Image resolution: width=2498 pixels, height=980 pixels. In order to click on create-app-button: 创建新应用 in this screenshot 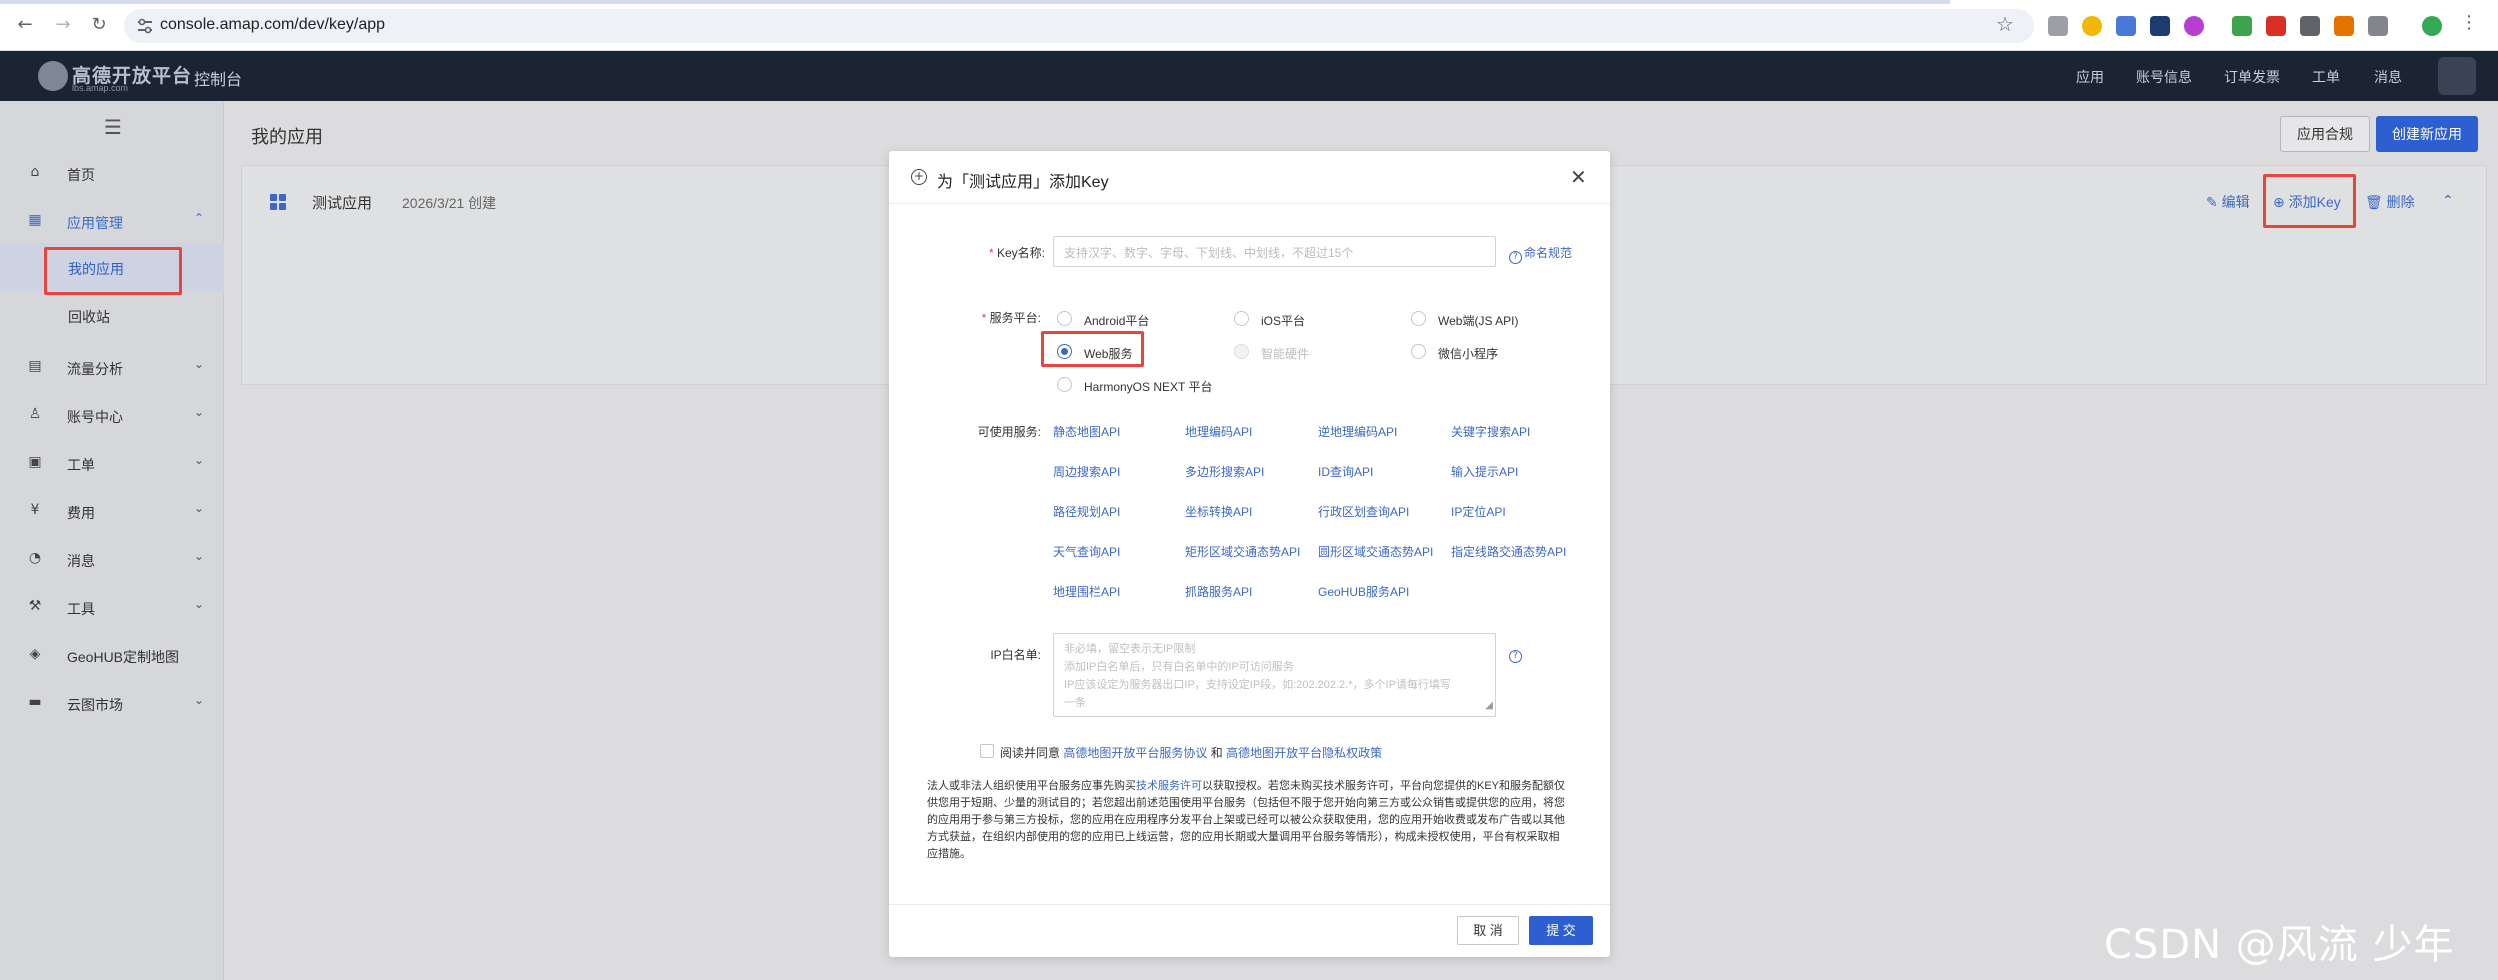, I will do `click(2427, 134)`.